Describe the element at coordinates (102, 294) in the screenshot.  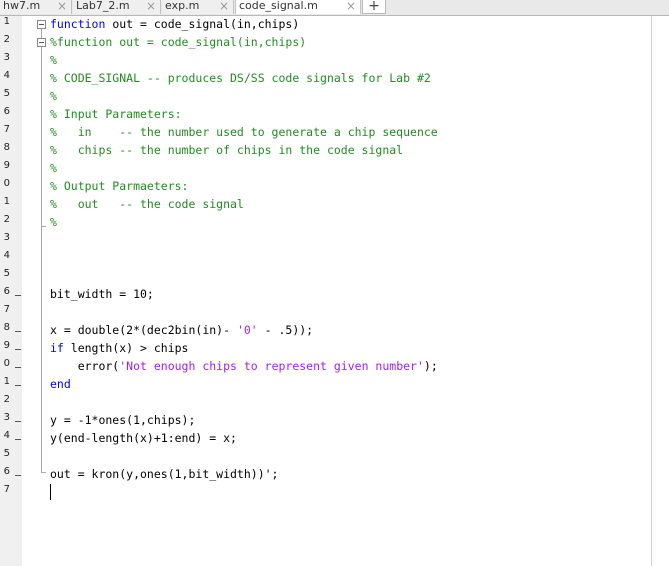
I see `code-line: bit_width = 10;` at that location.